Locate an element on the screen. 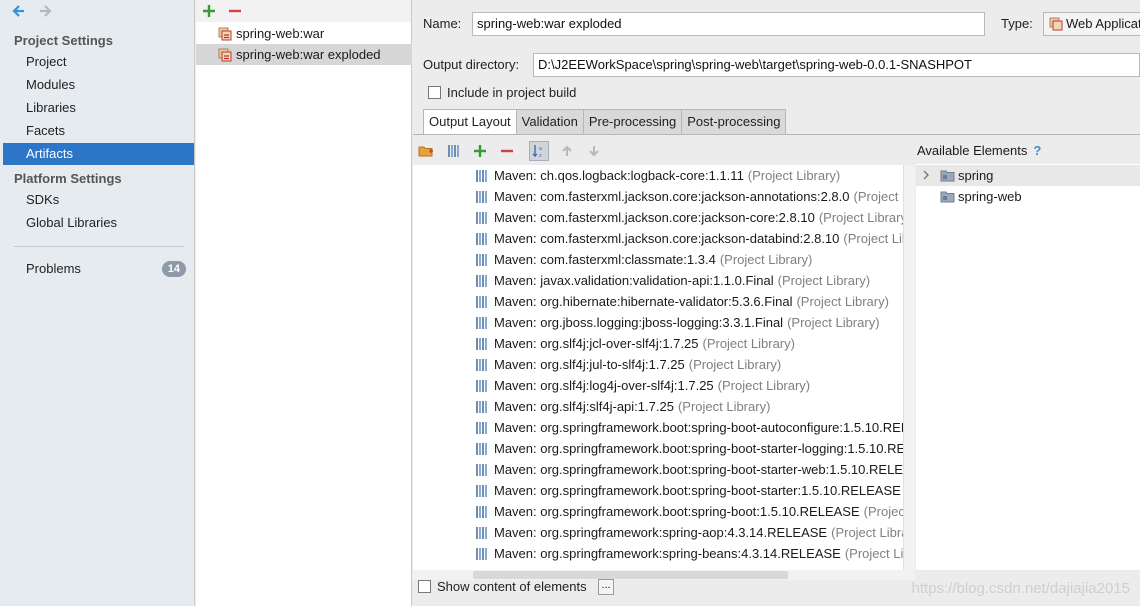 The image size is (1140, 606). remove-element-button is located at coordinates (507, 151).